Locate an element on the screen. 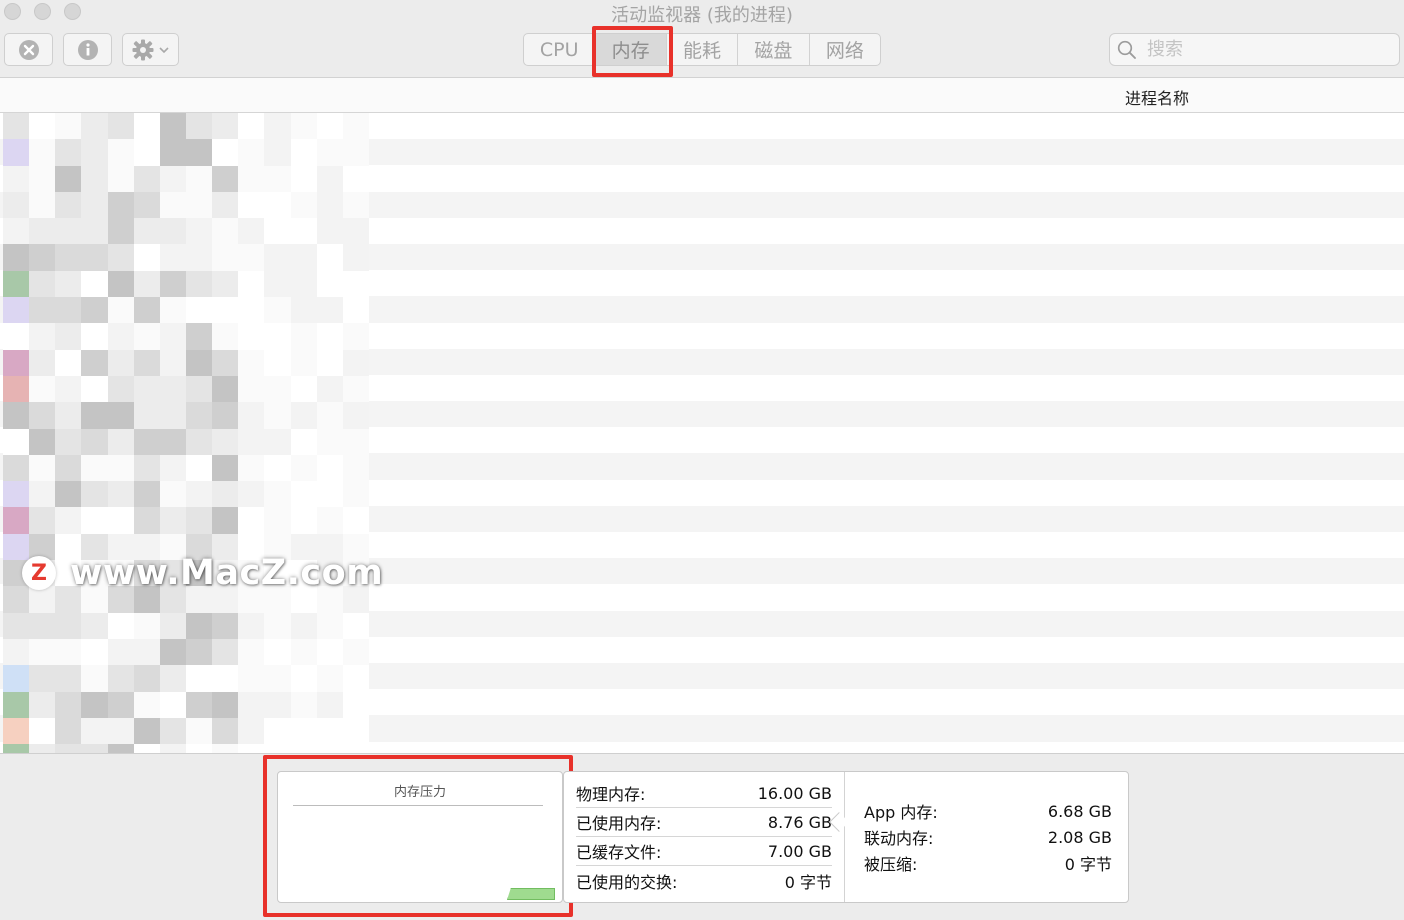 This screenshot has width=1404, height=920. tab-cpu: CPU is located at coordinates (560, 49).